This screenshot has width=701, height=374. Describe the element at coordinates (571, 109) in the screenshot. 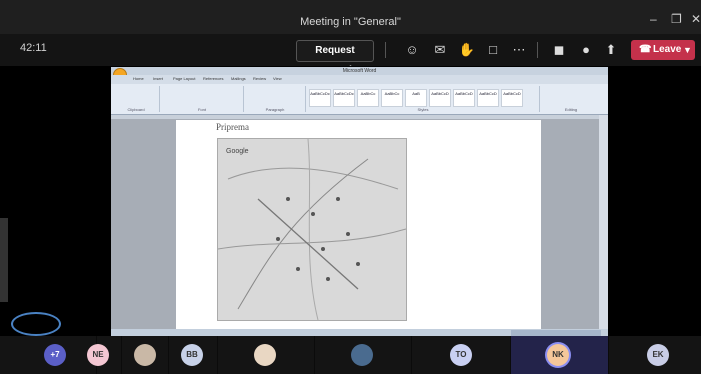

I see `ribbon-group-label: Editing` at that location.